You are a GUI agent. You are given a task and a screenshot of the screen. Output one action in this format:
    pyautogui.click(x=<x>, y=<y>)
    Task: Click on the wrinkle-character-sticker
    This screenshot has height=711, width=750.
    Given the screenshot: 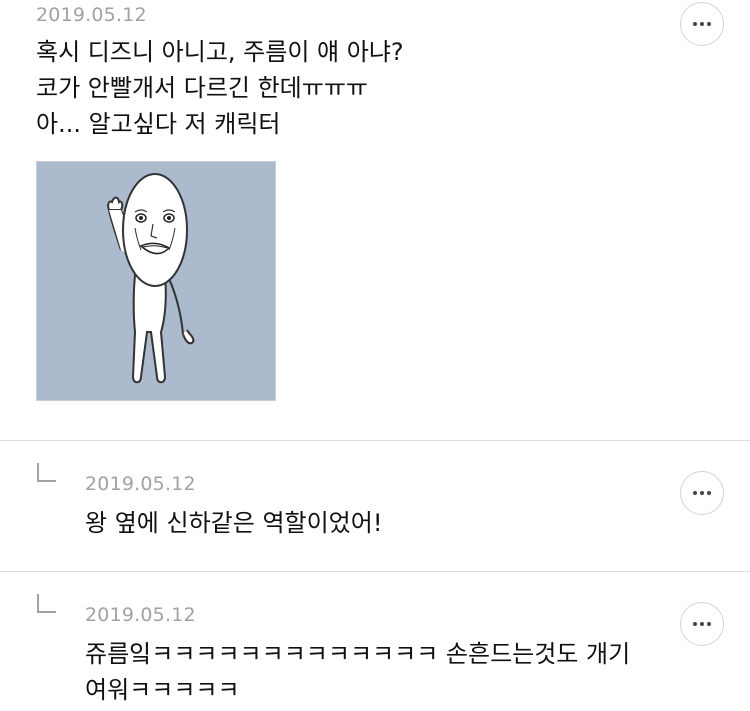 What is the action you would take?
    pyautogui.click(x=151, y=278)
    